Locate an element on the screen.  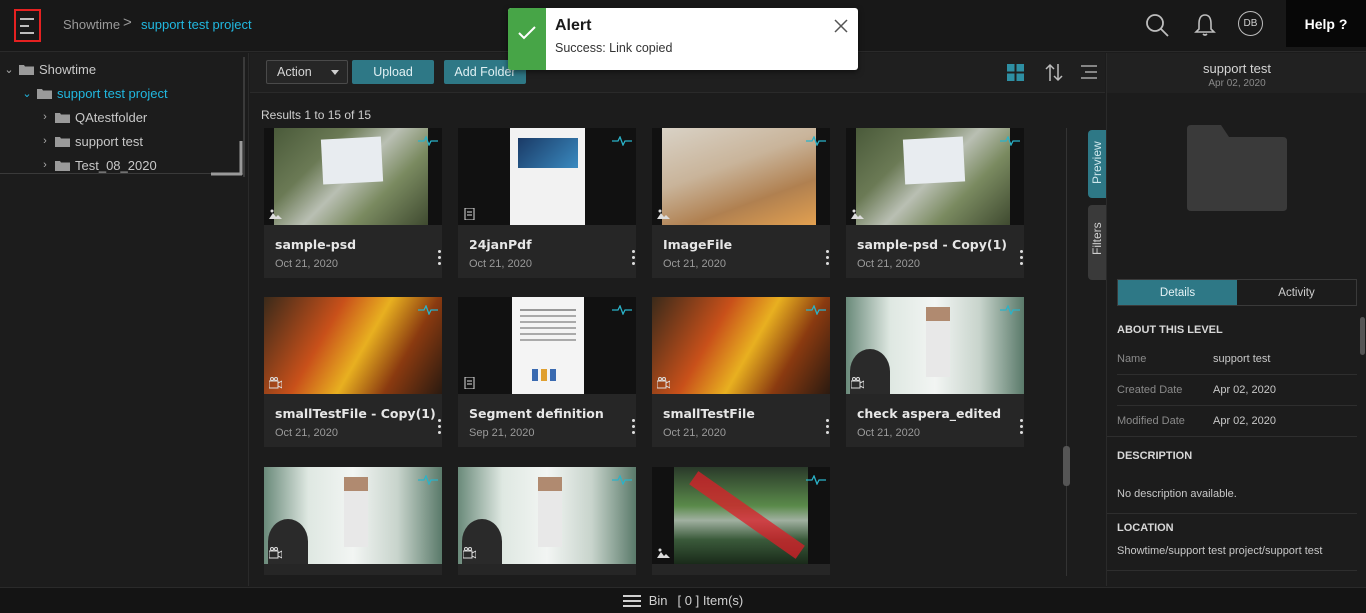
details-title: support test is located at coordinates (1237, 68).